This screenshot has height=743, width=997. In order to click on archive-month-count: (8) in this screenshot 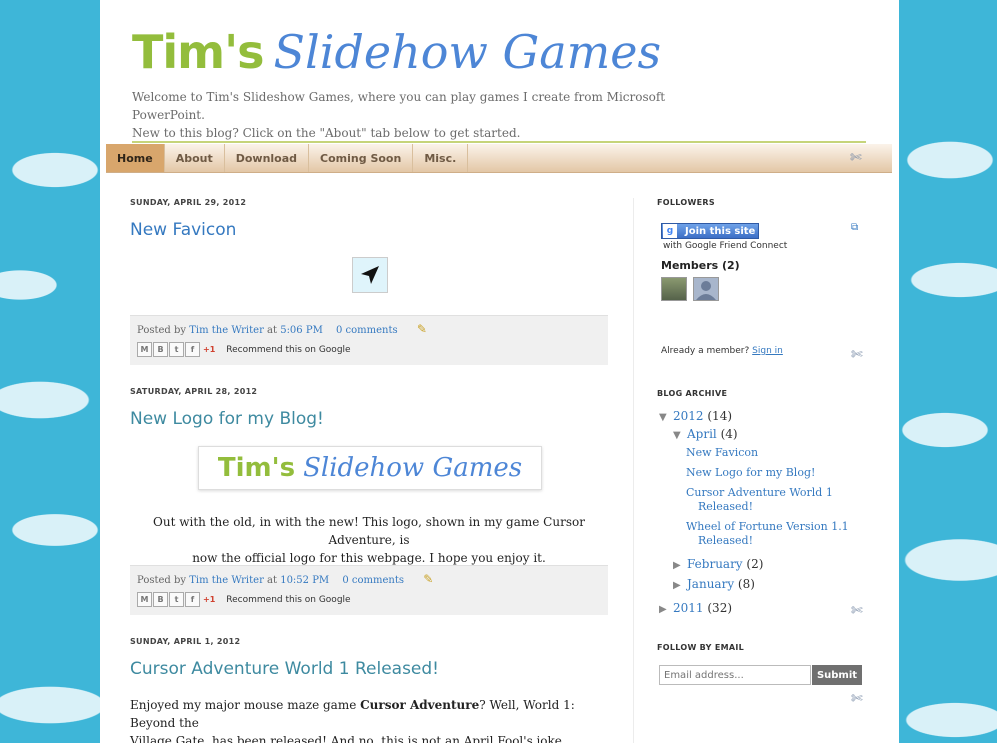, I will do `click(746, 584)`.